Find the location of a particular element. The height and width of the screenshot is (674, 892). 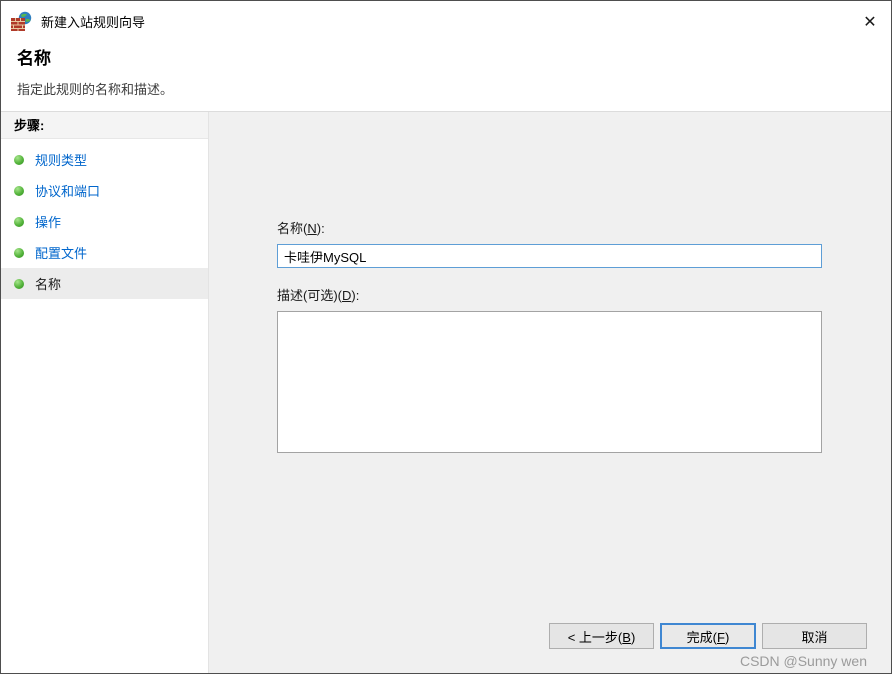

titlebar: 新建入站规则向导 ✕ is located at coordinates (446, 21).